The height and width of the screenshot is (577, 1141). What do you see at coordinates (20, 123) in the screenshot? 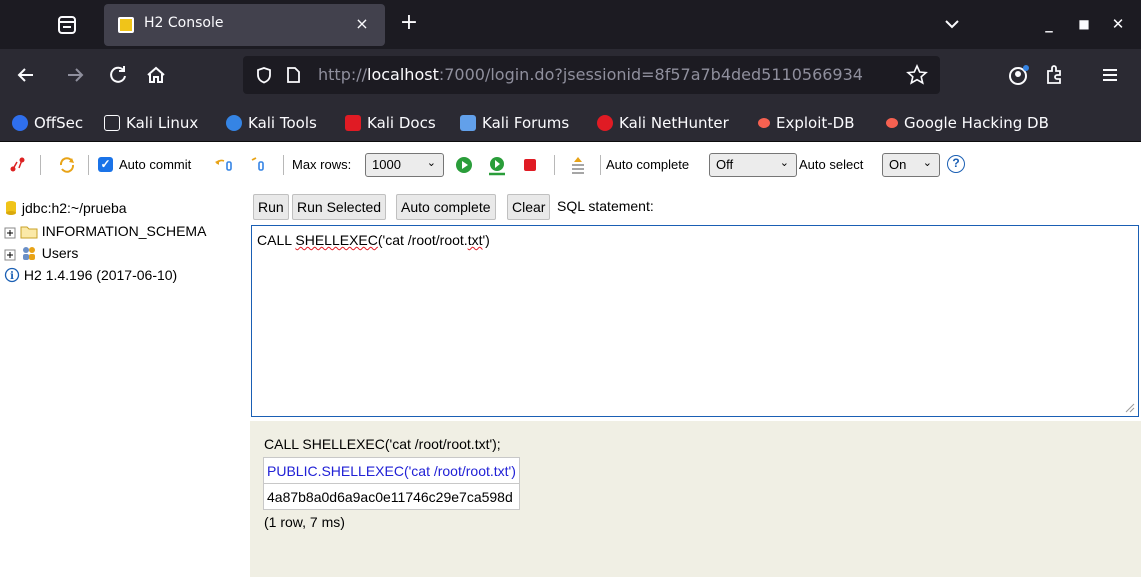
I see `offsec-icon` at bounding box center [20, 123].